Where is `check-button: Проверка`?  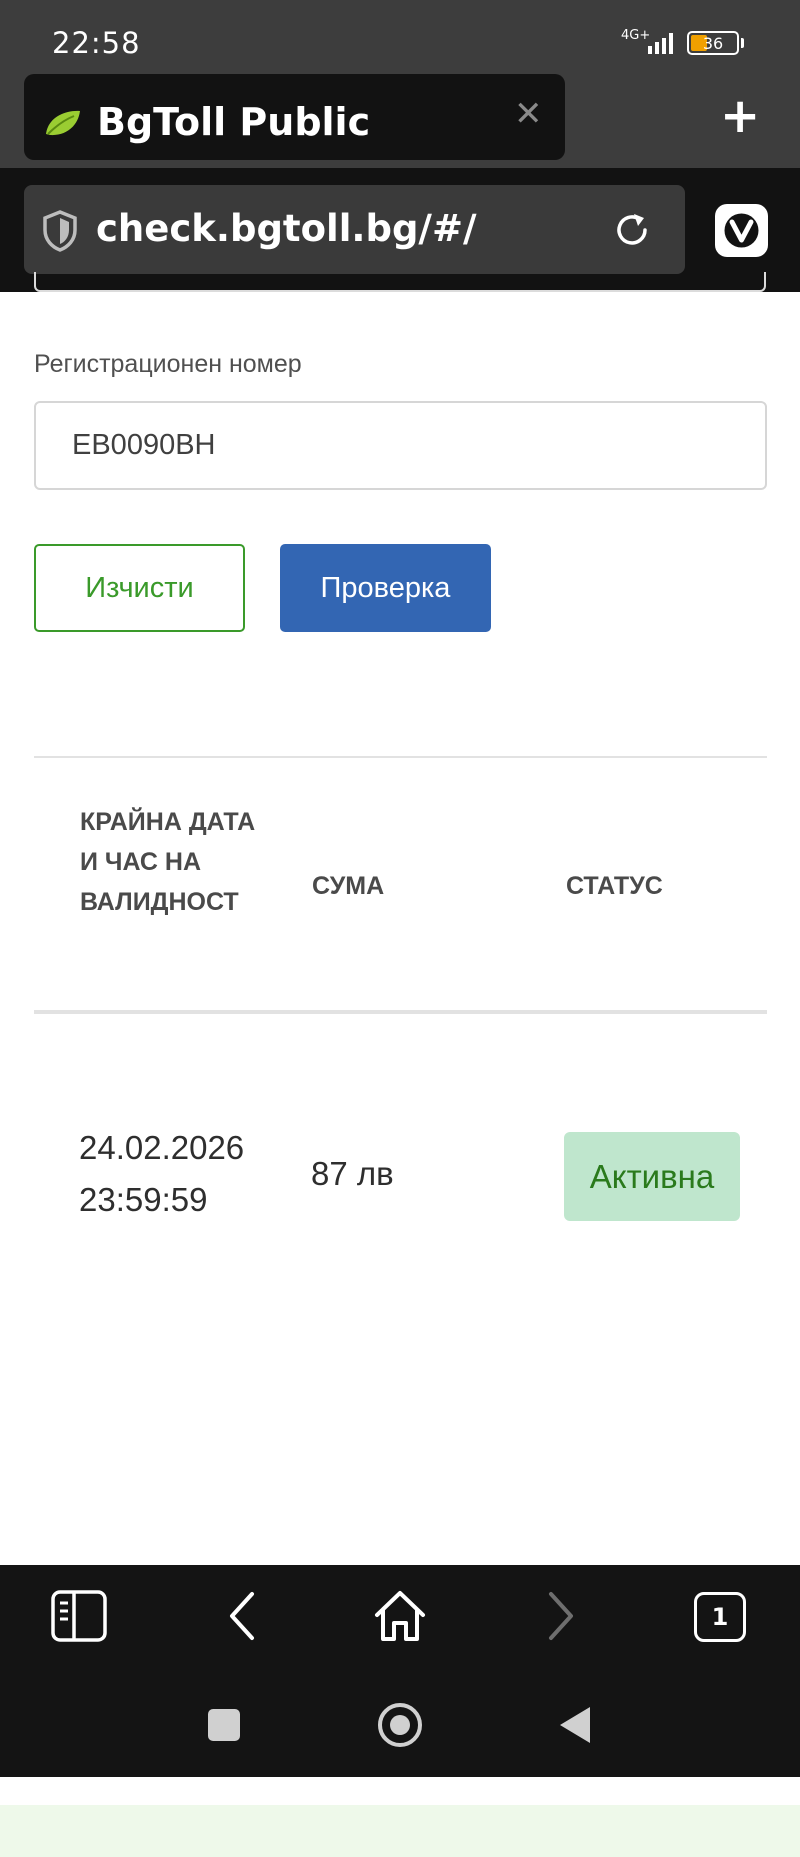 check-button: Проверка is located at coordinates (385, 588).